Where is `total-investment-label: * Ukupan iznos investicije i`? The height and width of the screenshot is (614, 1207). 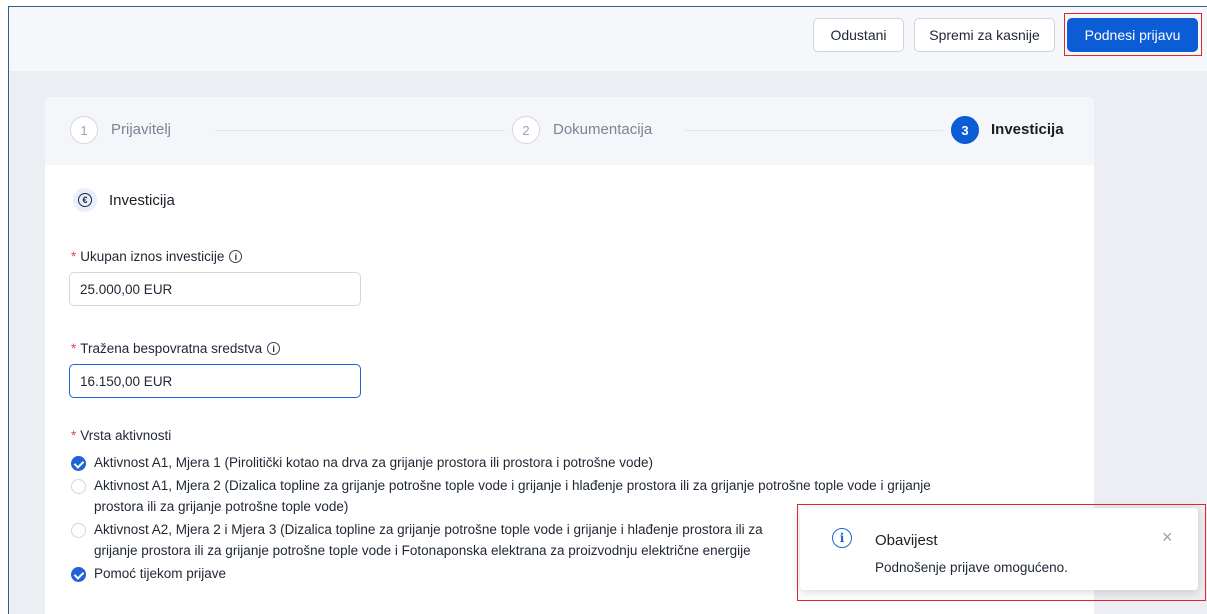 total-investment-label: * Ukupan iznos investicije i is located at coordinates (157, 256).